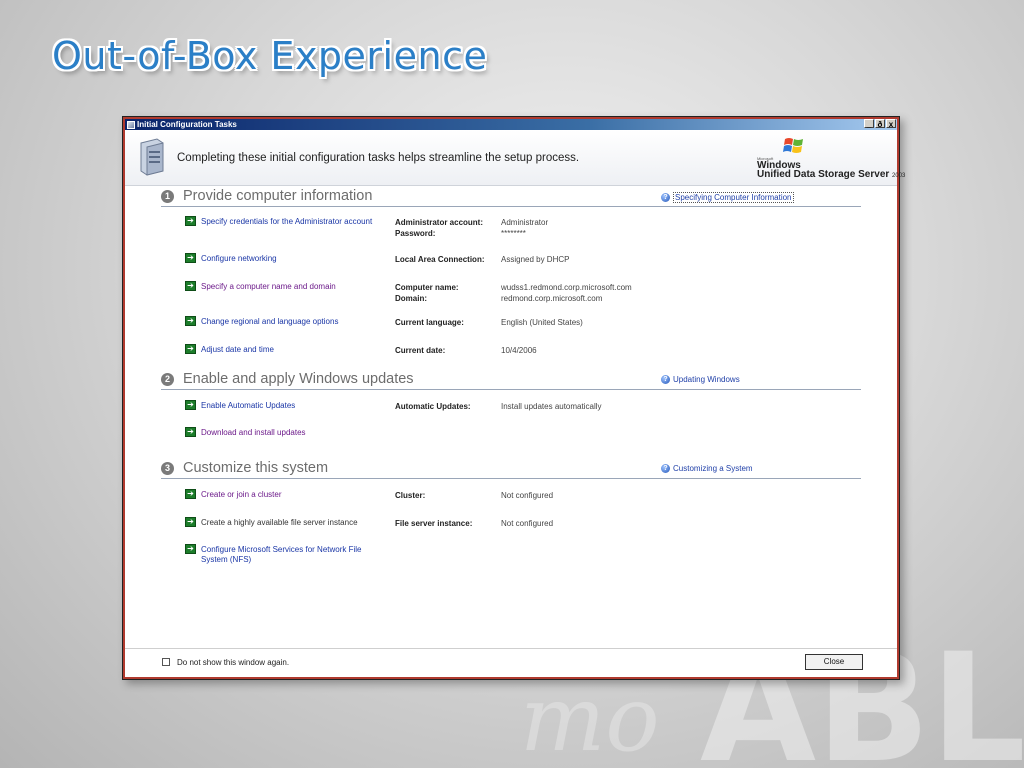 The image size is (1024, 768). Describe the element at coordinates (439, 228) in the screenshot. I see `task-labels: Administrator account: Password:` at that location.